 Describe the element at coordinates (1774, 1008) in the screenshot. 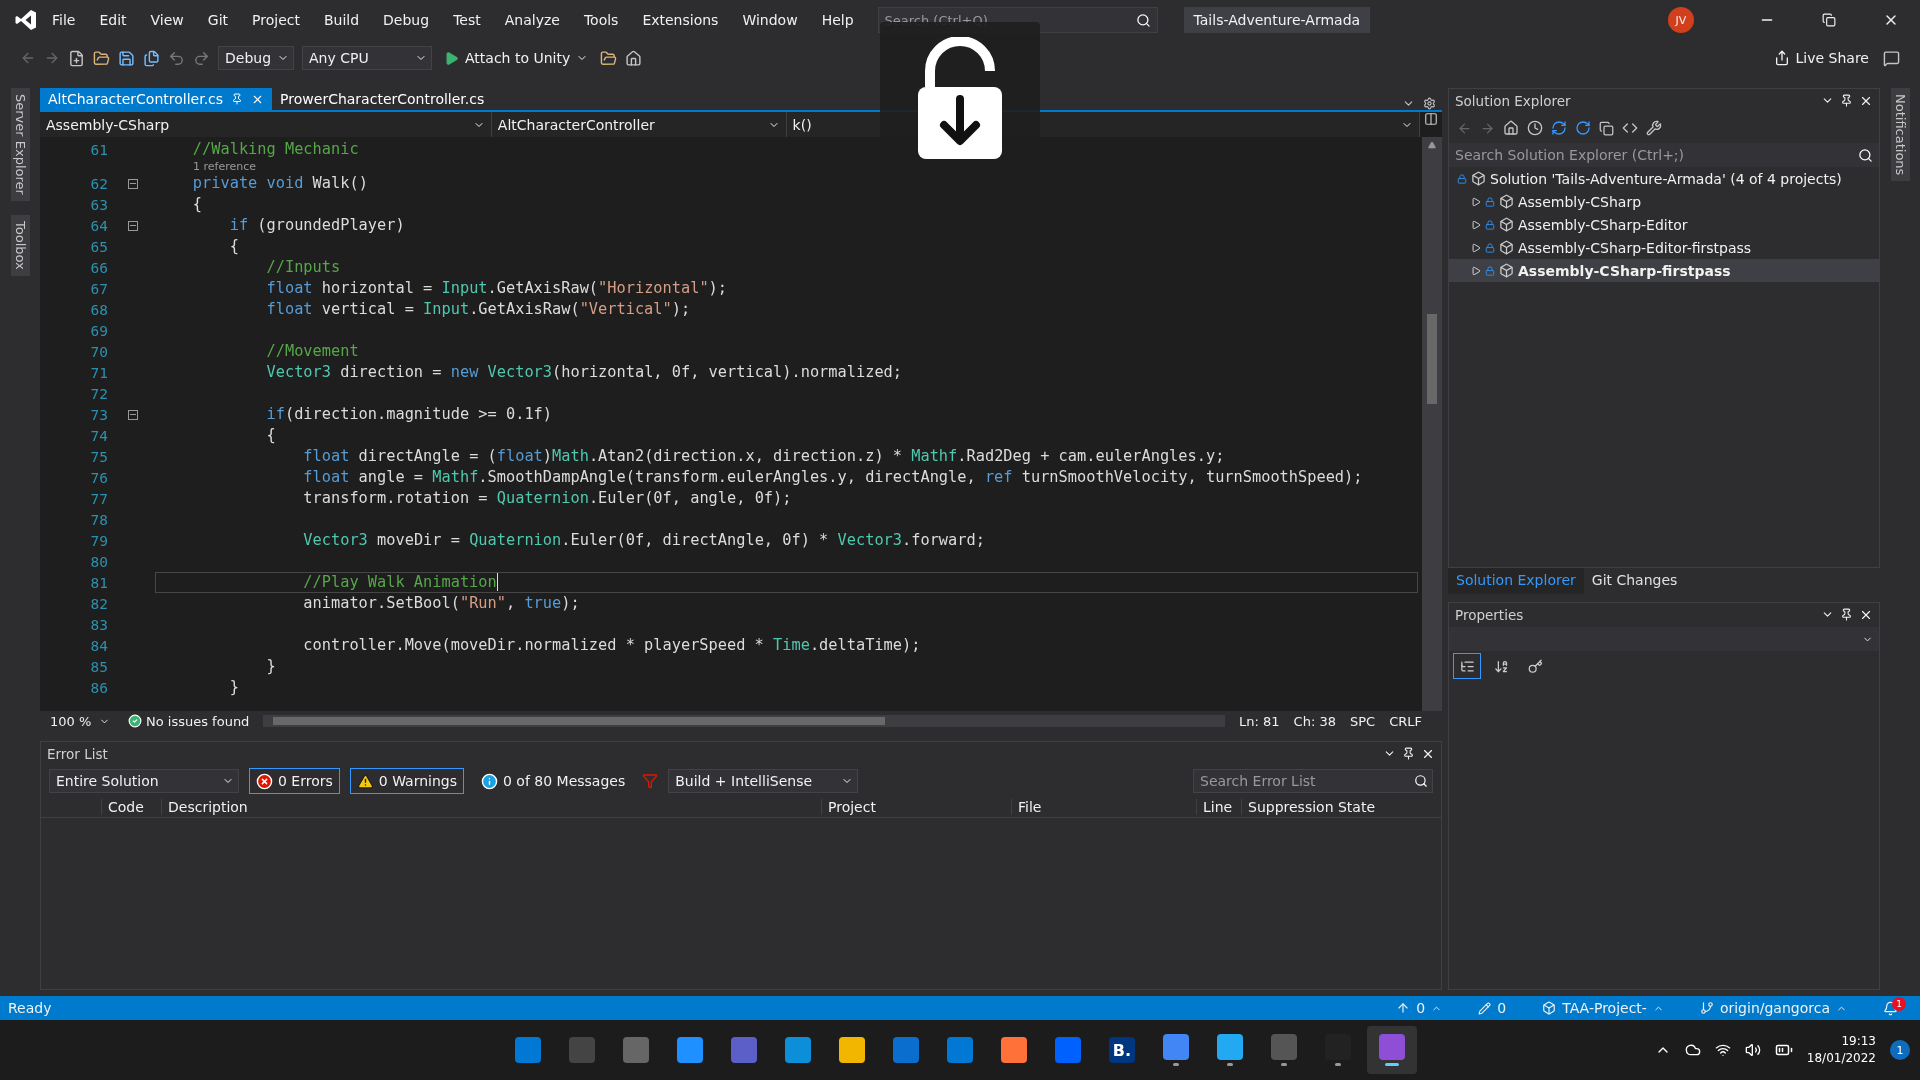

I see `branch-name: origin/gangorca` at that location.